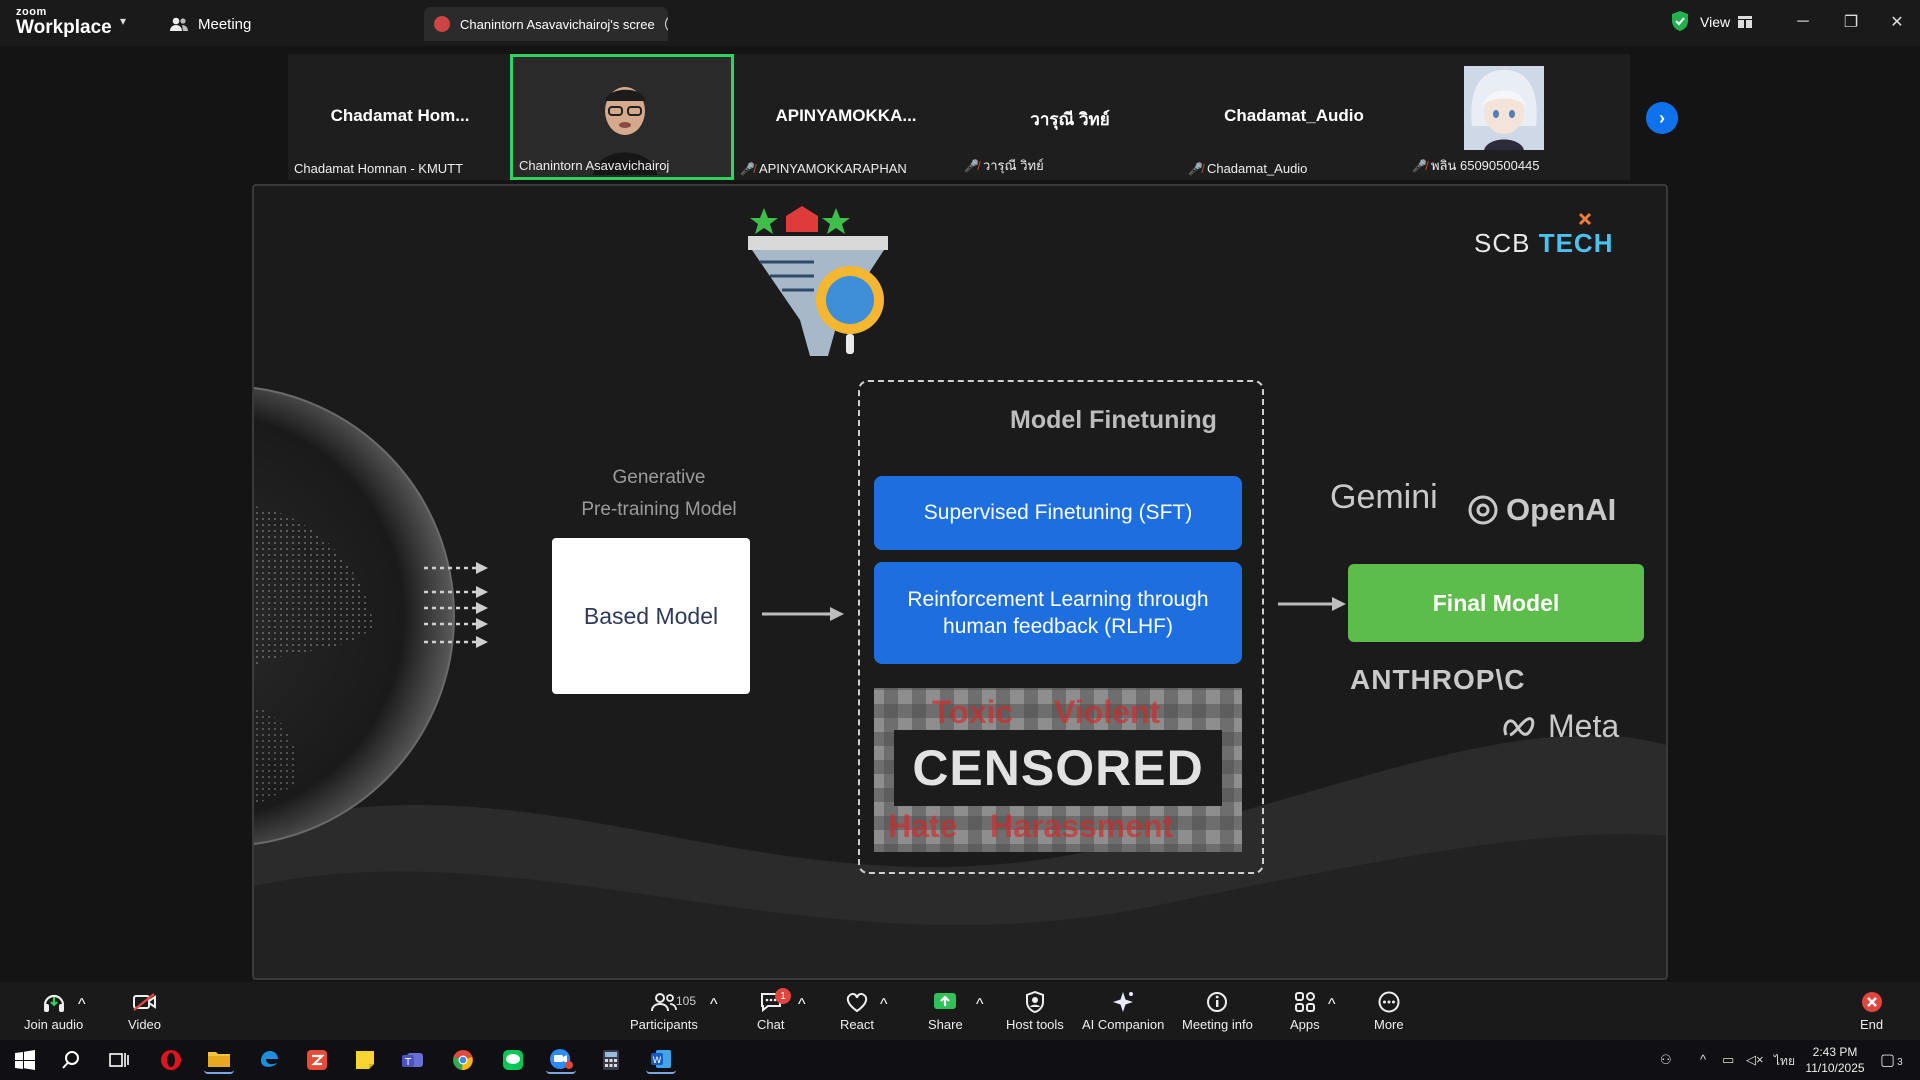  What do you see at coordinates (1755, 1060) in the screenshot?
I see `speaker-muted-icon: ◁×` at bounding box center [1755, 1060].